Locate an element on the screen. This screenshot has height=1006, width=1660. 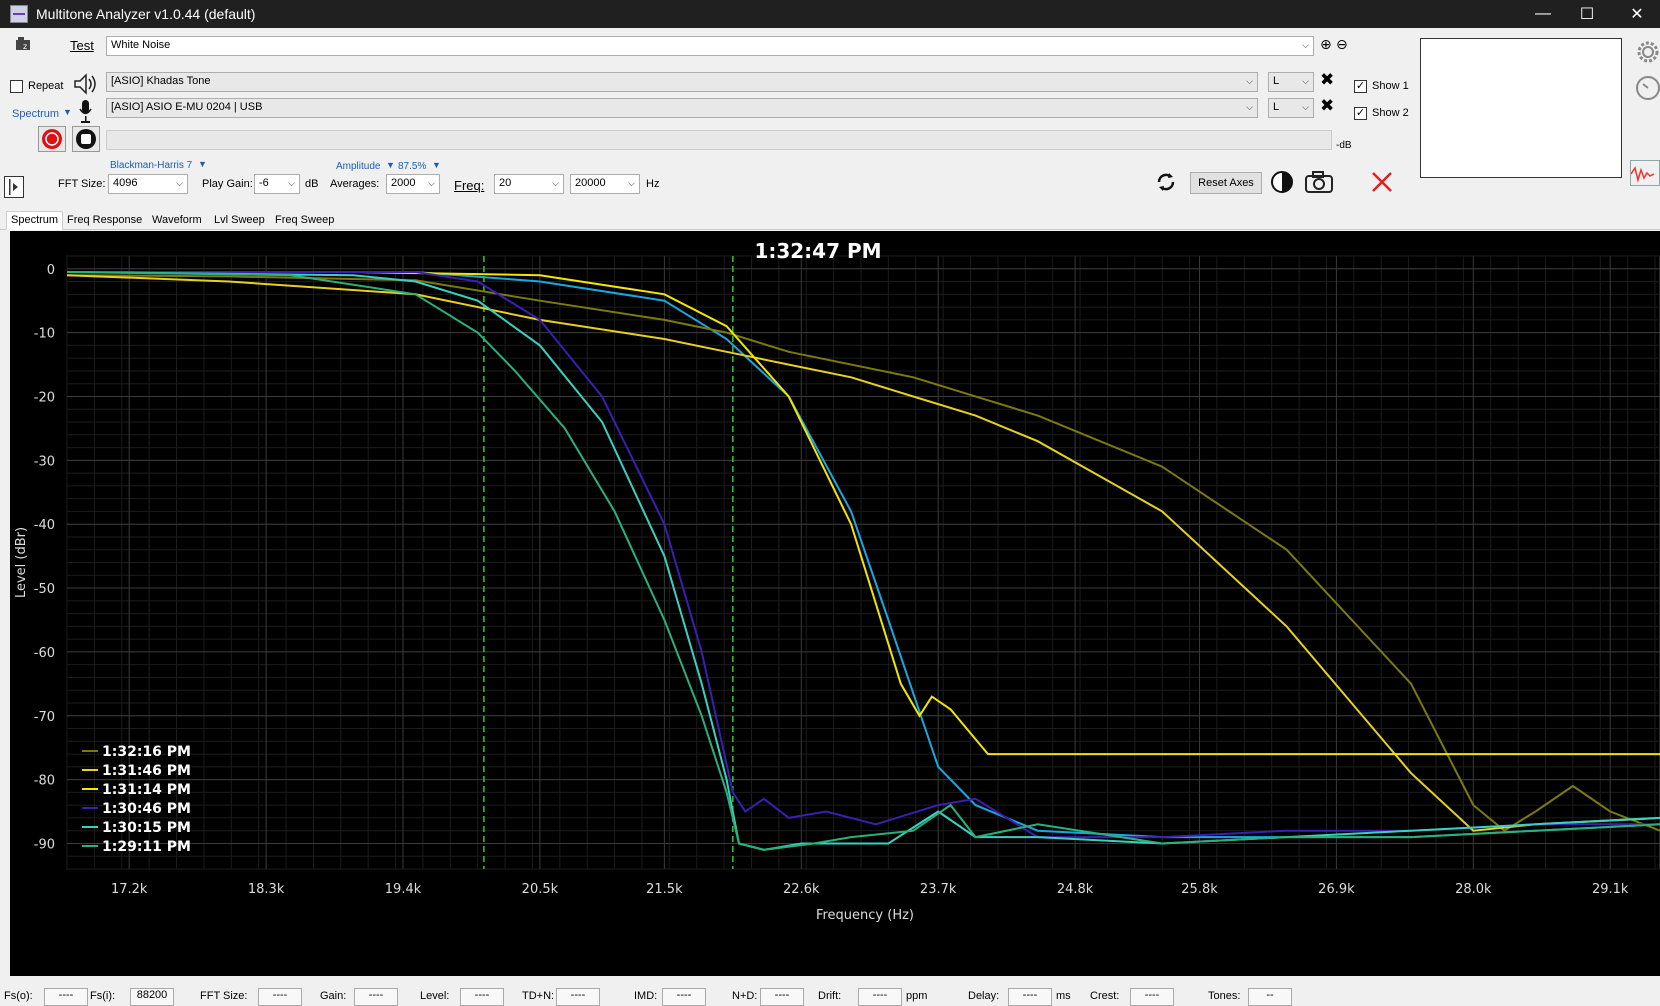
preview-panel is located at coordinates (1521, 108).